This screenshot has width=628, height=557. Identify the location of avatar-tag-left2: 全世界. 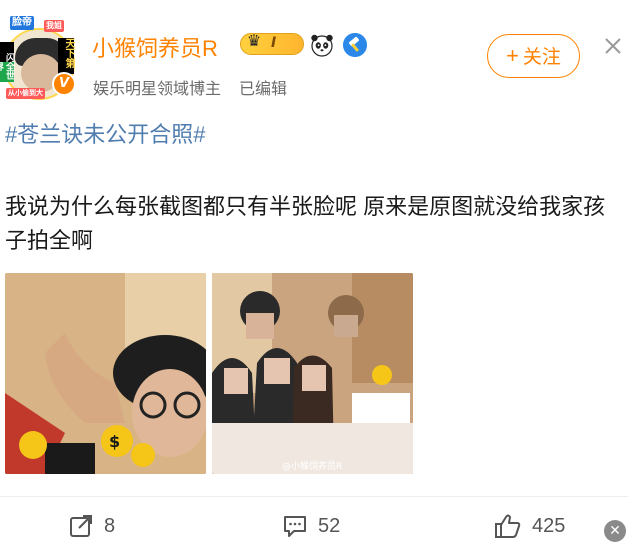
(7, 72).